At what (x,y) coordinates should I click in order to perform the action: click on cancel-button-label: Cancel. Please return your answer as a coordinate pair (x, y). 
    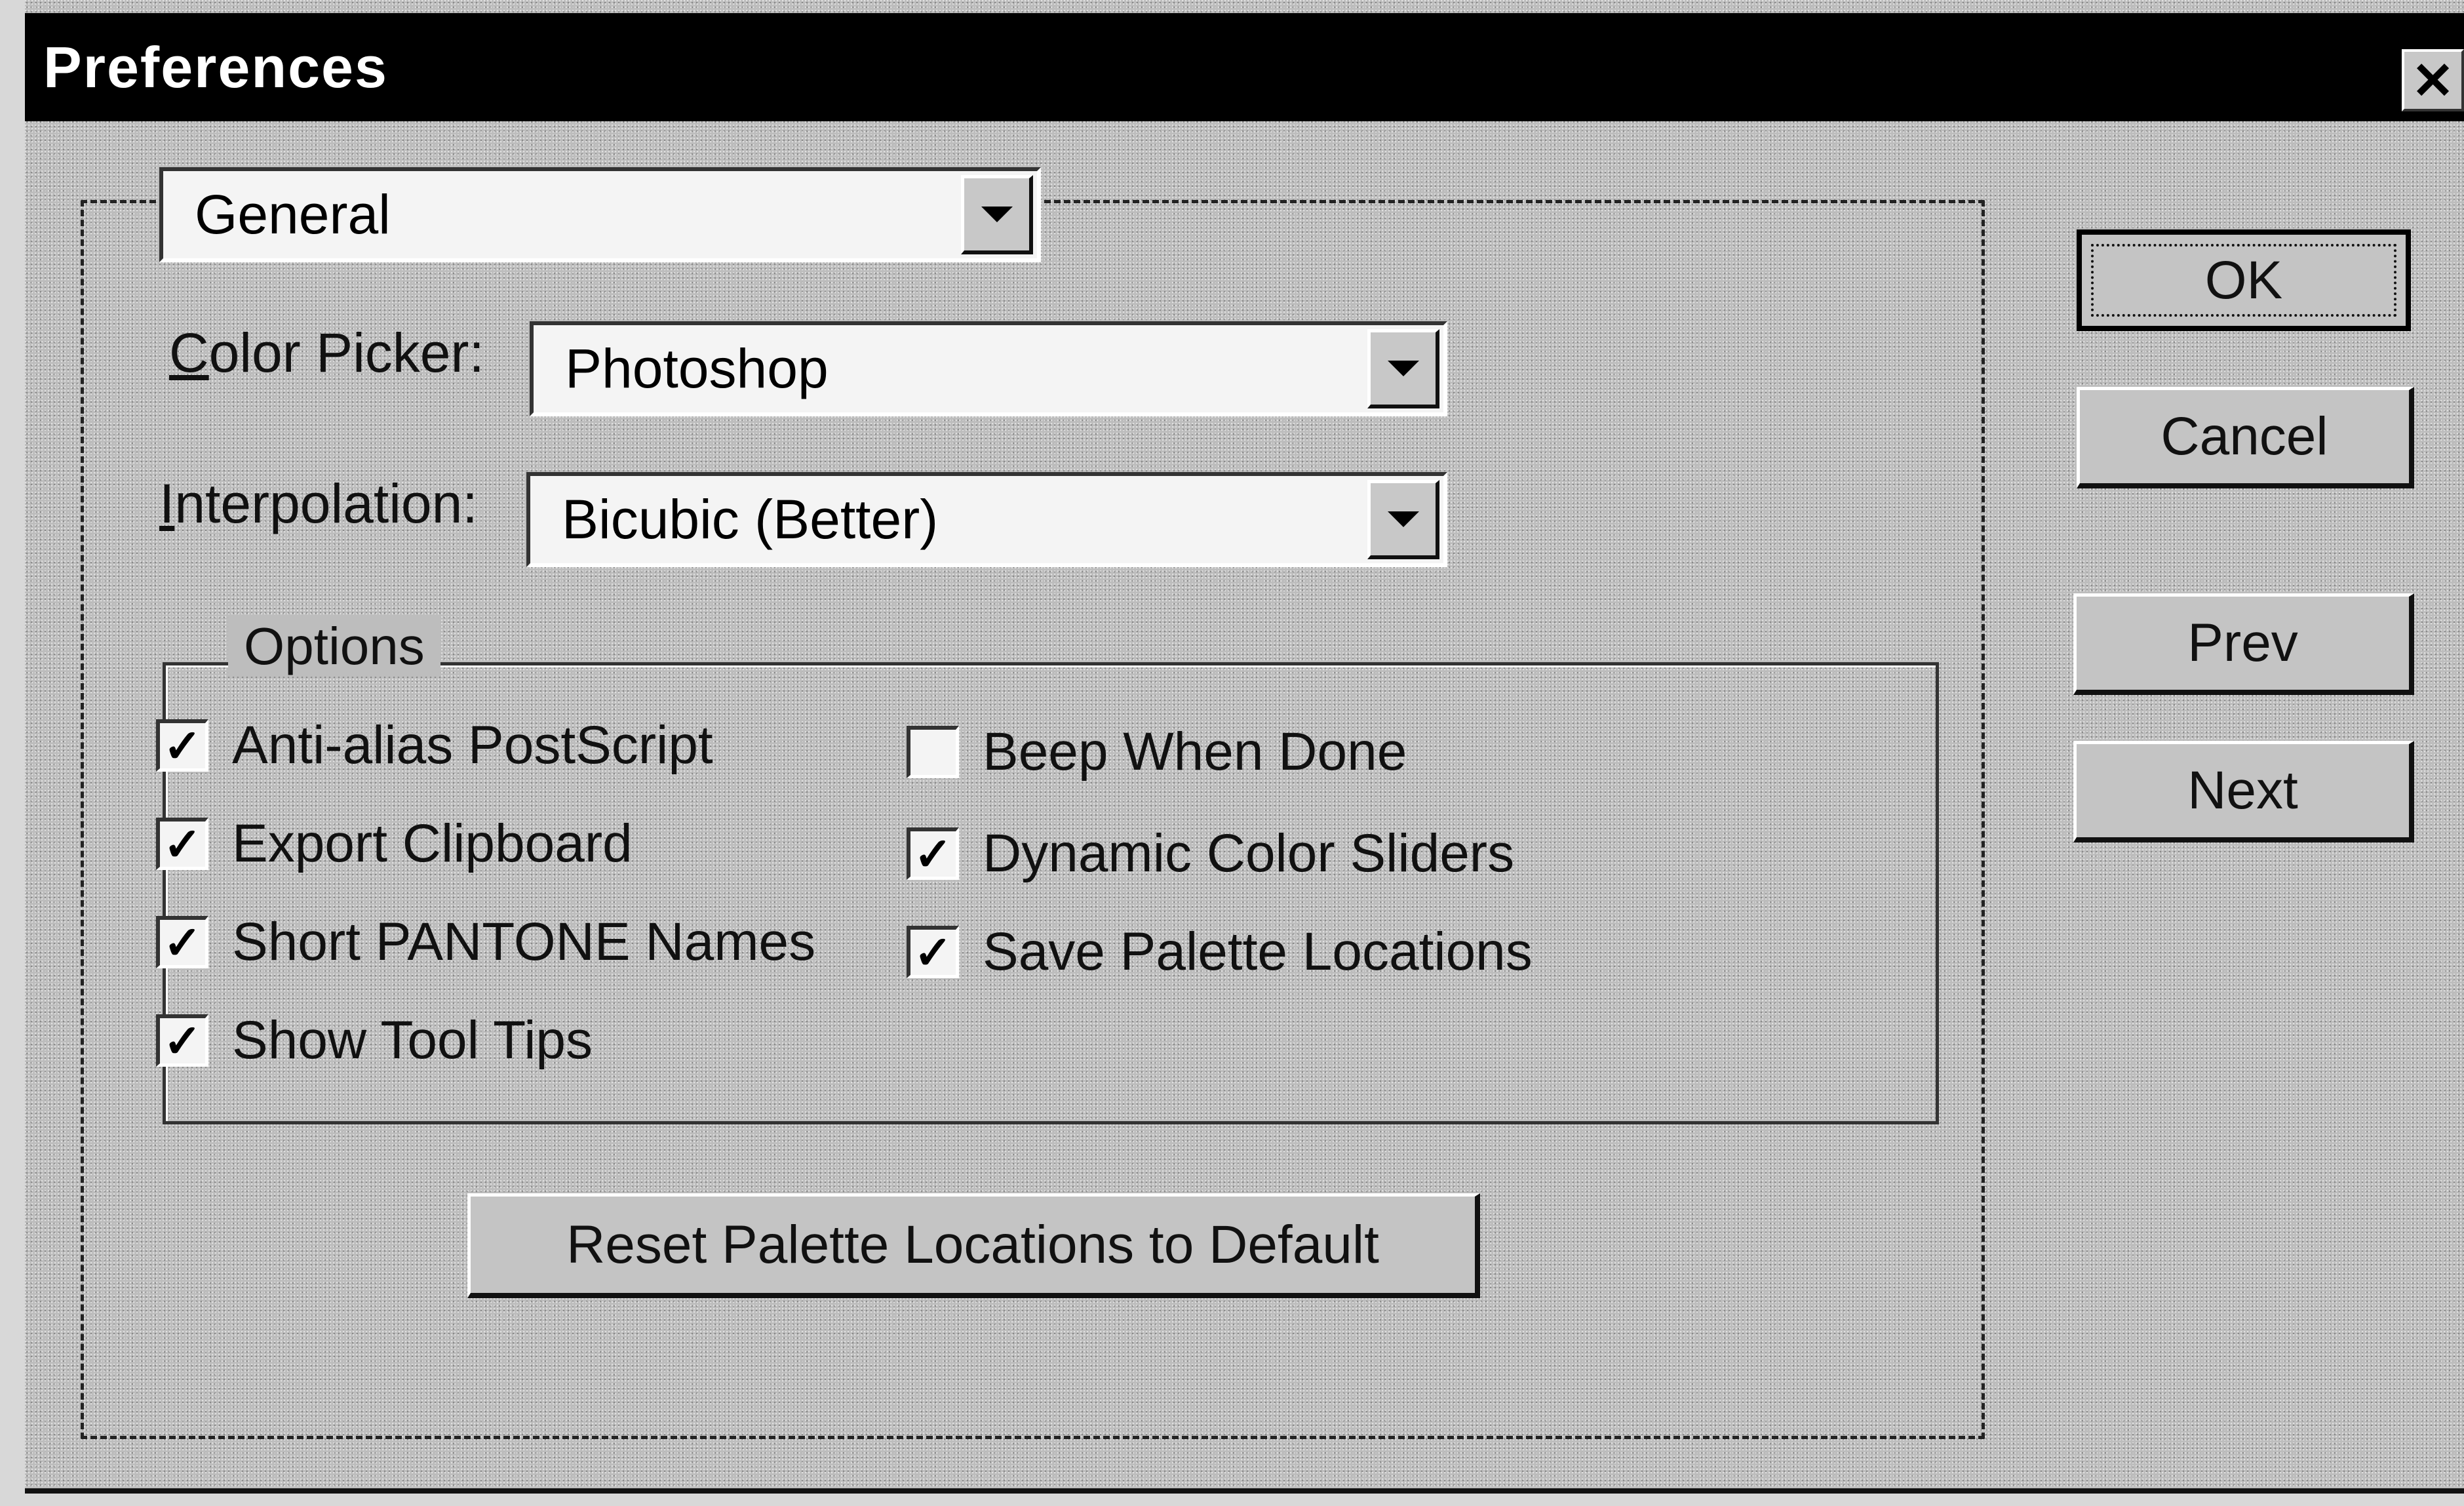
    Looking at the image, I should click on (2244, 436).